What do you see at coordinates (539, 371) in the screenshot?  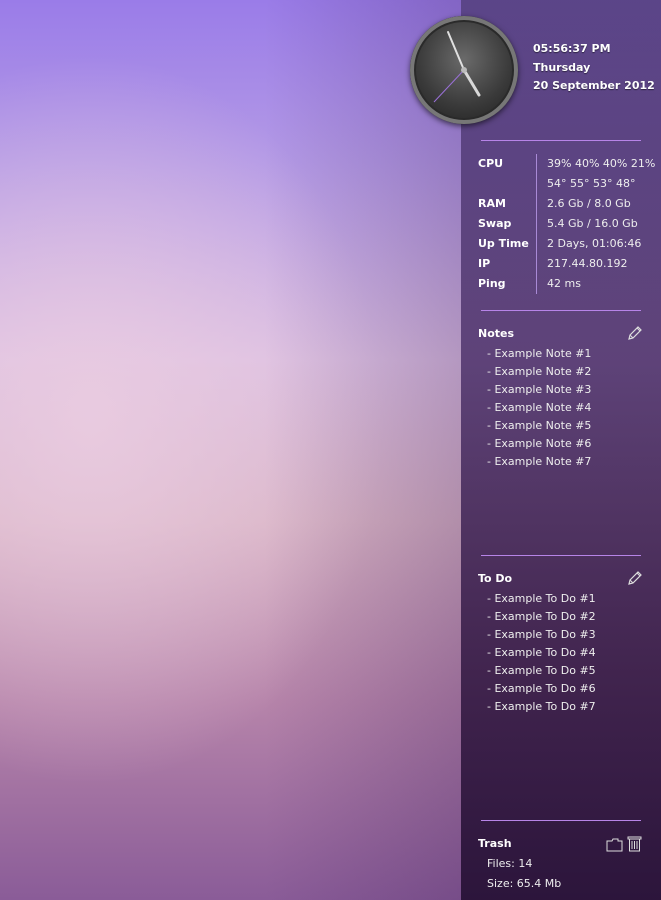 I see `note-item: - Example Note #2` at bounding box center [539, 371].